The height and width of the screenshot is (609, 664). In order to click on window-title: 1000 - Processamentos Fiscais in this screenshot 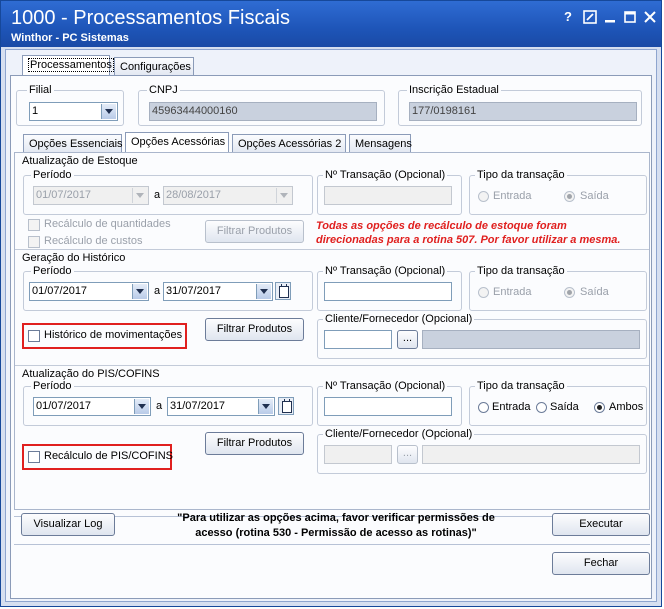, I will do `click(151, 18)`.